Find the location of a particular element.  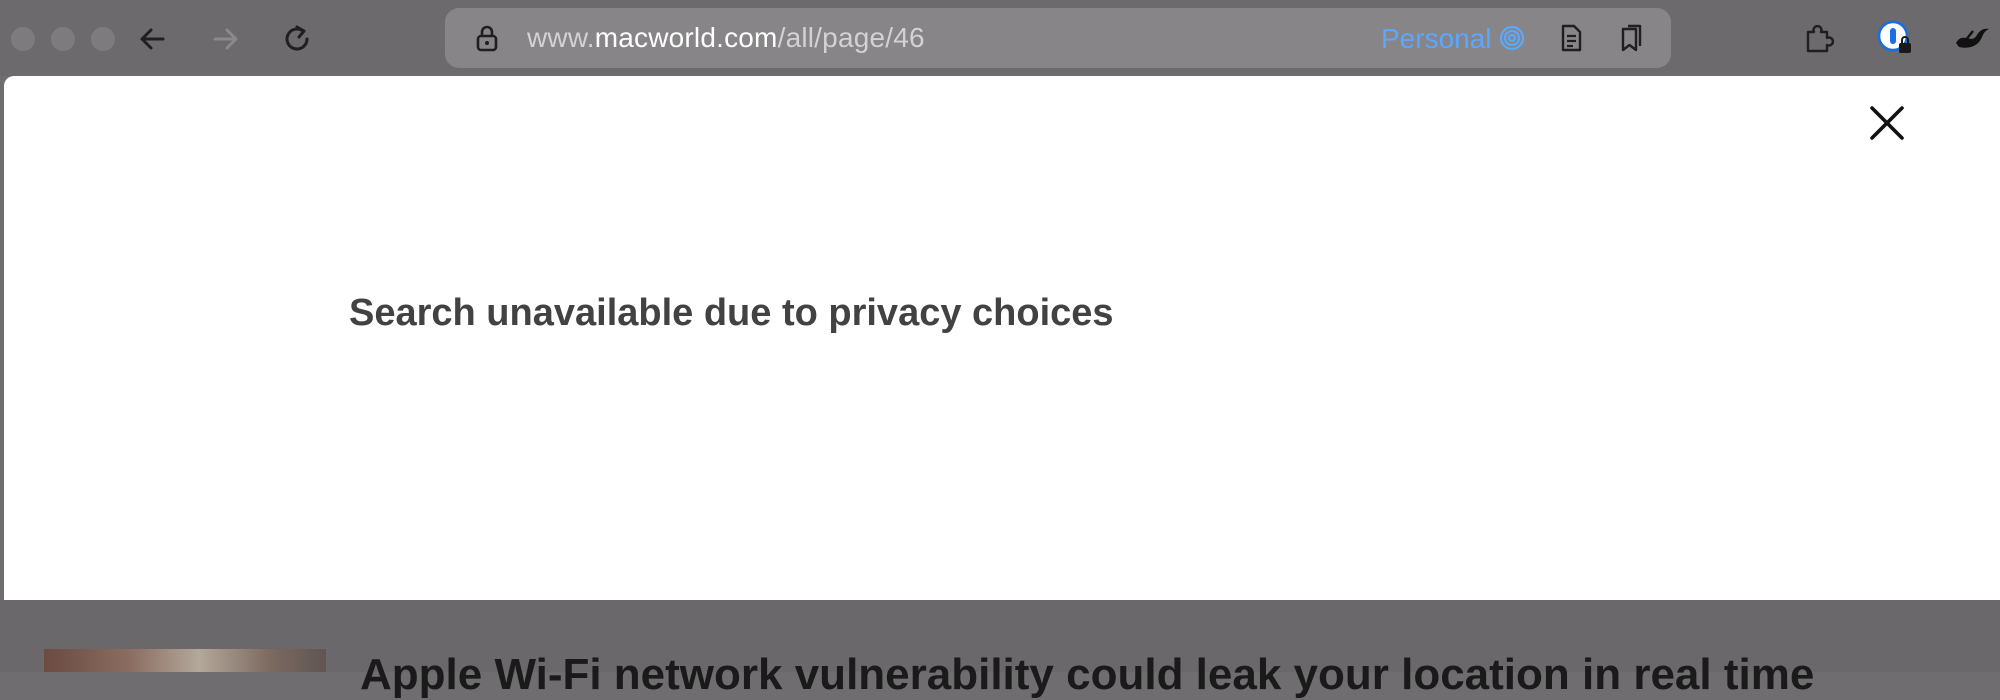

bird-extension-button is located at coordinates (1972, 38).